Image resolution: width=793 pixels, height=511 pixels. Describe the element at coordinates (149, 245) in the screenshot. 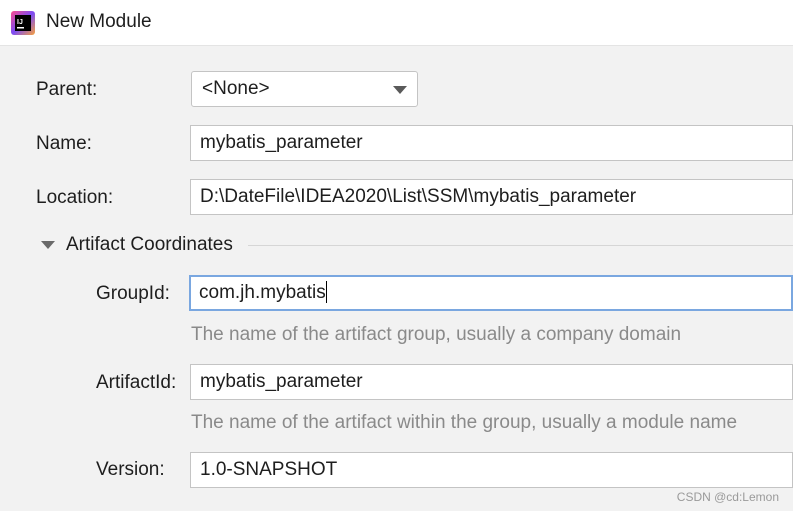

I see `artifact-coordinates-title: Artifact Coordinates` at that location.